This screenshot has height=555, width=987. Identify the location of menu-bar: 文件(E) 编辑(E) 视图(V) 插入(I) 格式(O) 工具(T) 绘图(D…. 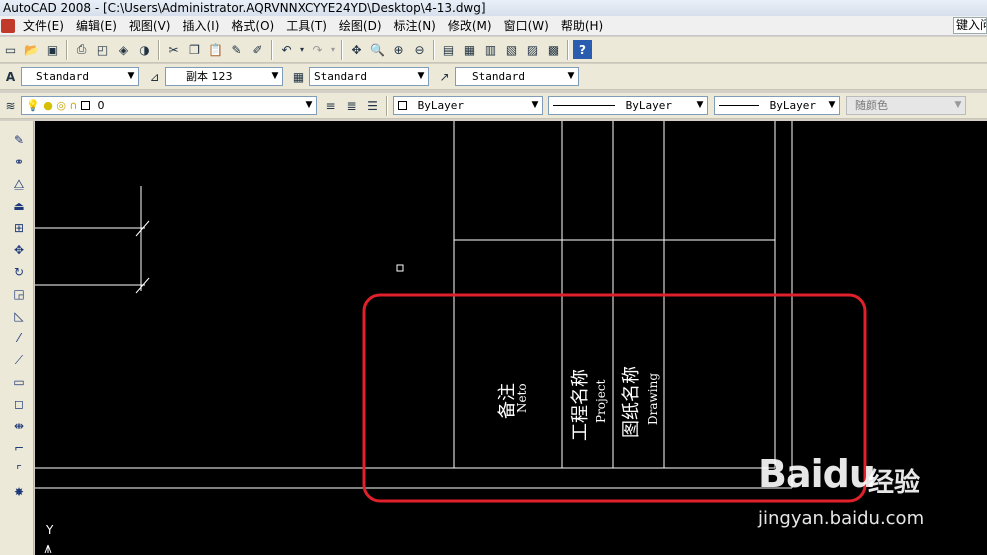
(493, 26).